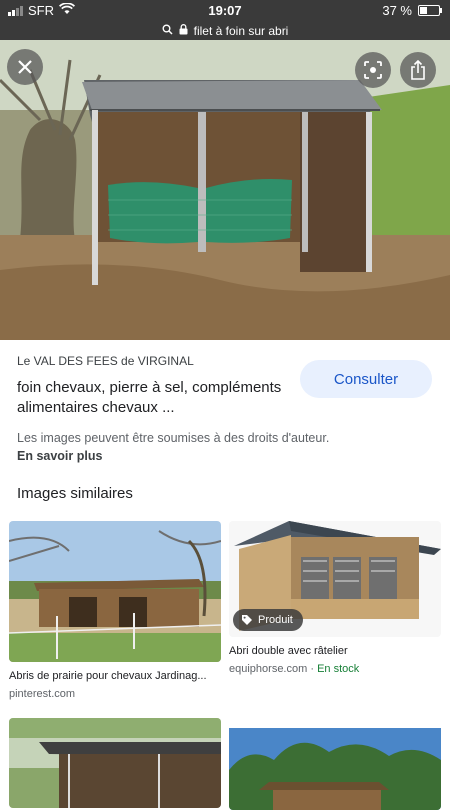 The image size is (450, 810). I want to click on url-bar: filet à foin sur abri, so click(225, 31).